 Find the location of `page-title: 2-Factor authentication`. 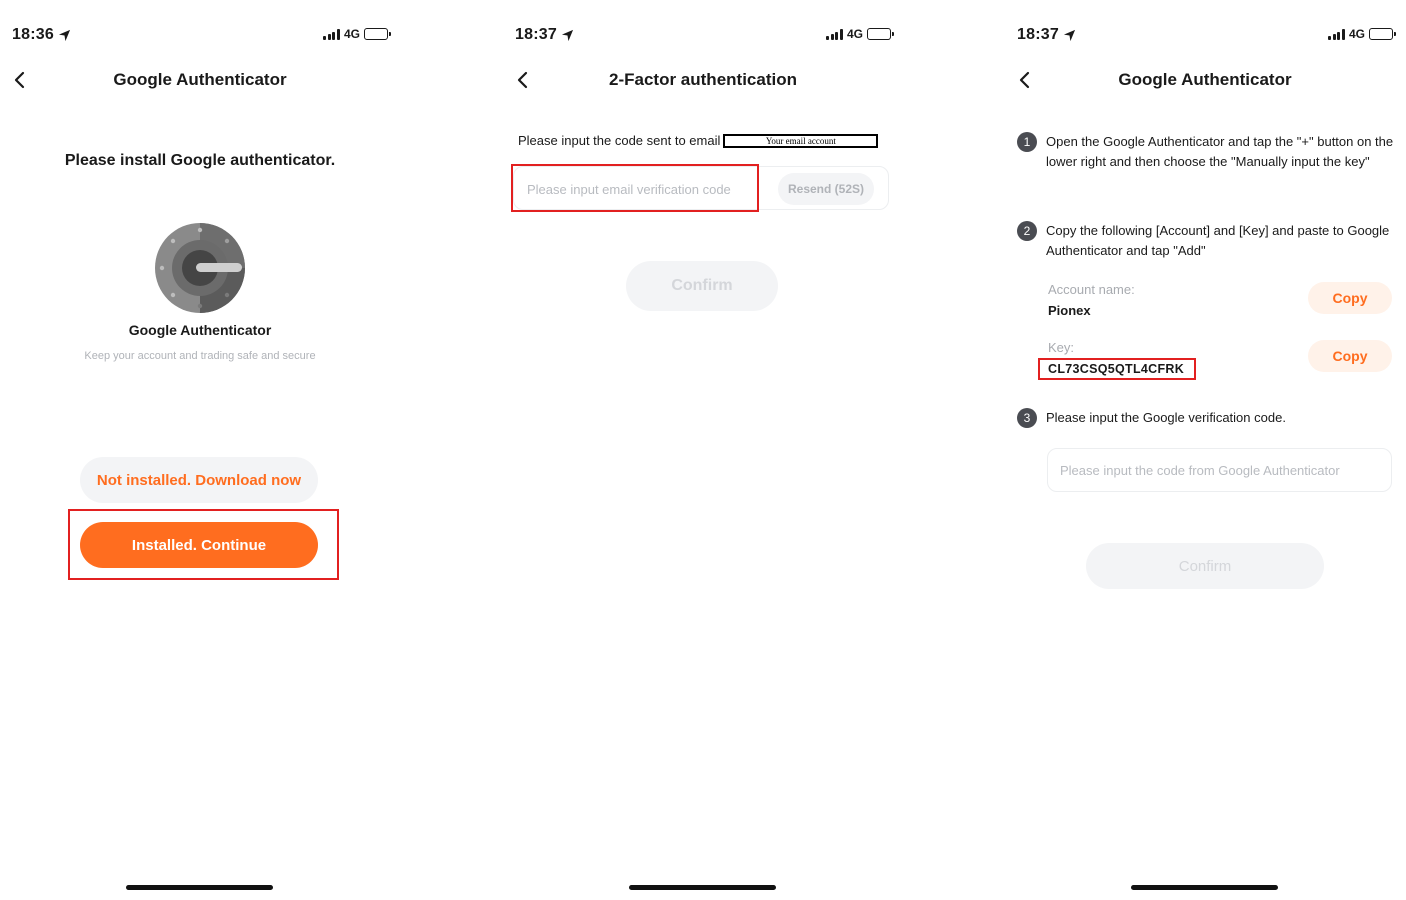

page-title: 2-Factor authentication is located at coordinates (703, 79).